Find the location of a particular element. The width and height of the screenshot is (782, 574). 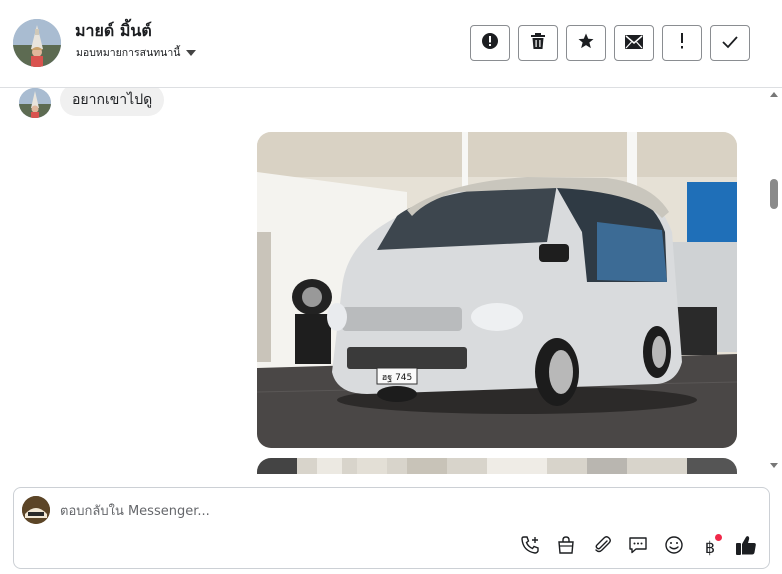

composer-tools: ฿ is located at coordinates (638, 546).